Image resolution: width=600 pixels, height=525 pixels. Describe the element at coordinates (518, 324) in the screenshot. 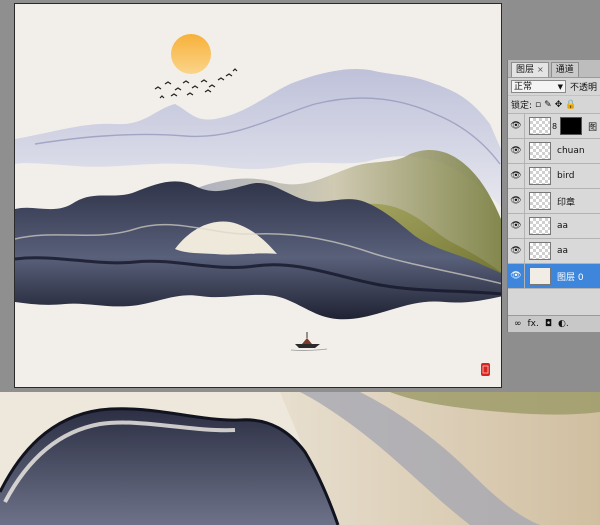

I see `link-icon: ∞` at that location.